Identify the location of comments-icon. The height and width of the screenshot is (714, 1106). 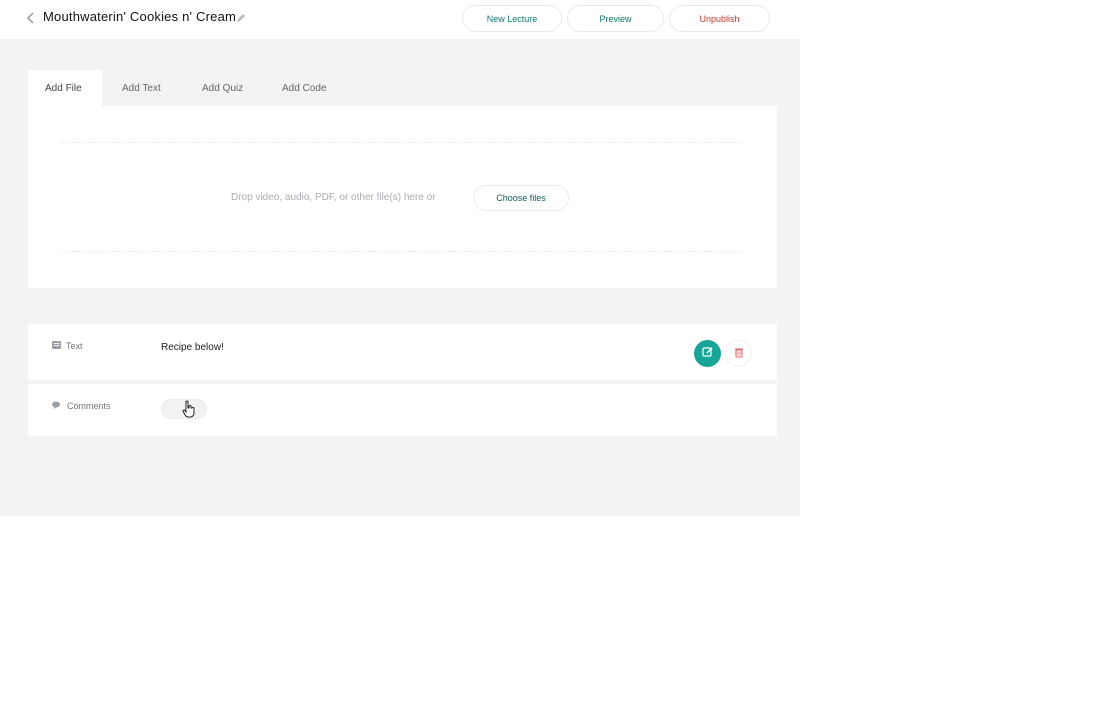
(57, 406).